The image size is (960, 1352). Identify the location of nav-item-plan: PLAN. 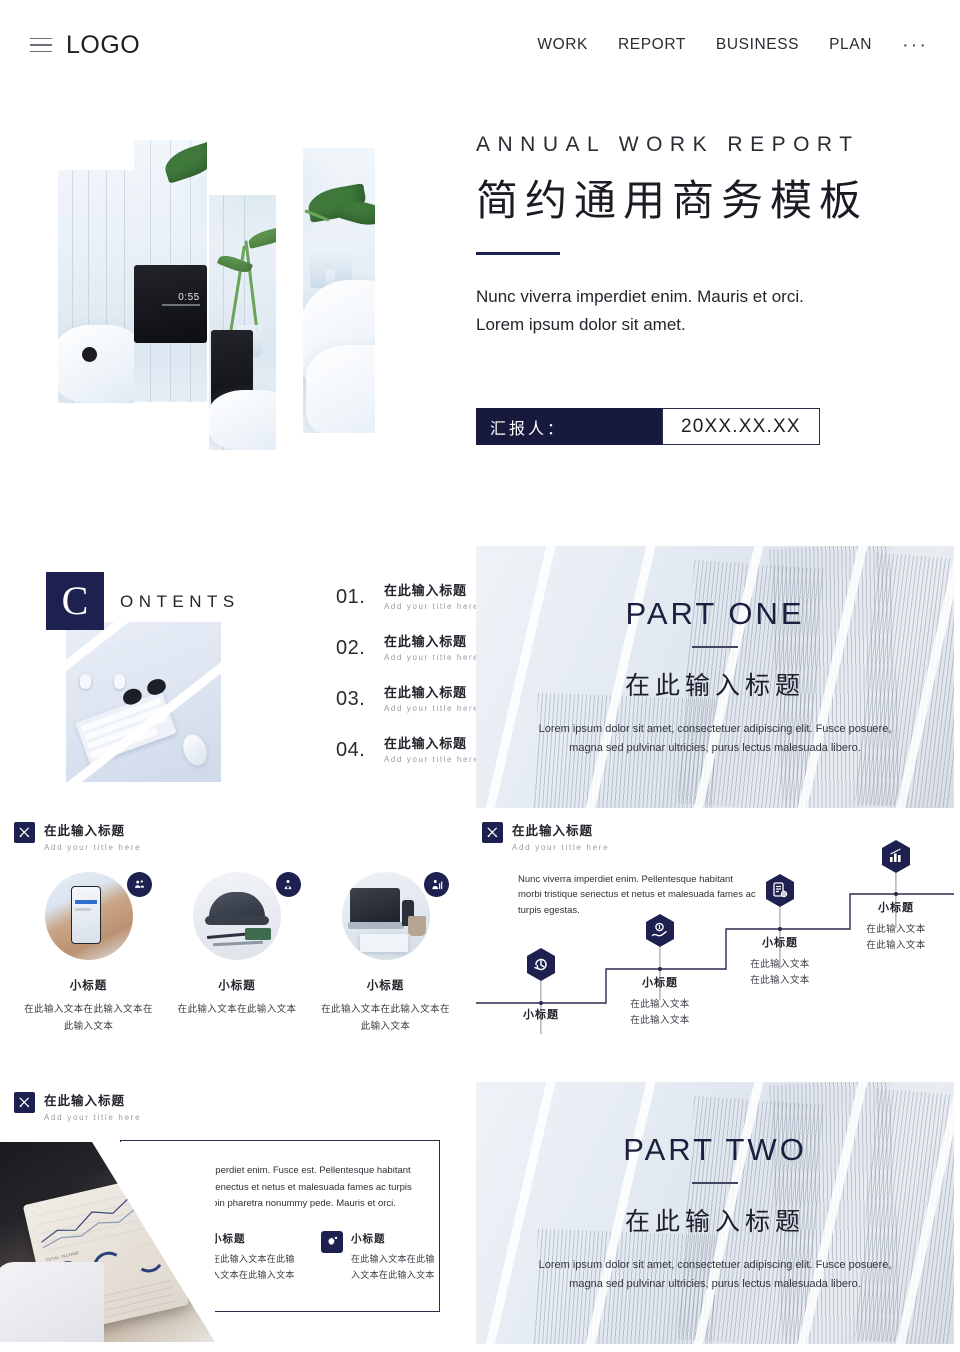
(850, 45).